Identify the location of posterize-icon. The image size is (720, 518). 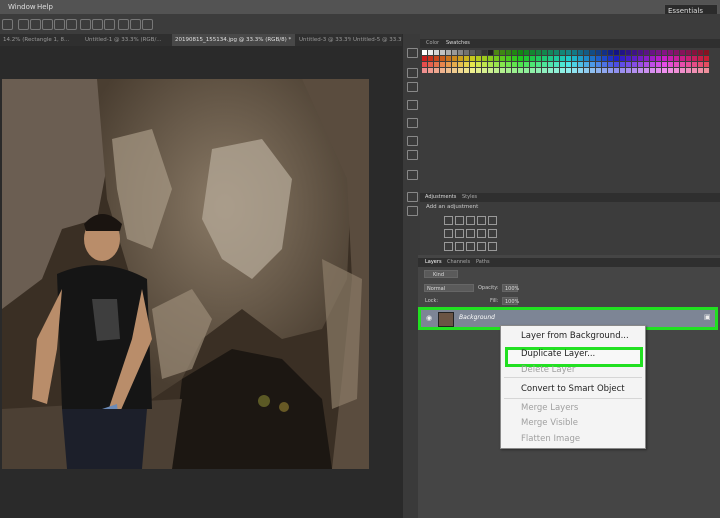
(459, 246).